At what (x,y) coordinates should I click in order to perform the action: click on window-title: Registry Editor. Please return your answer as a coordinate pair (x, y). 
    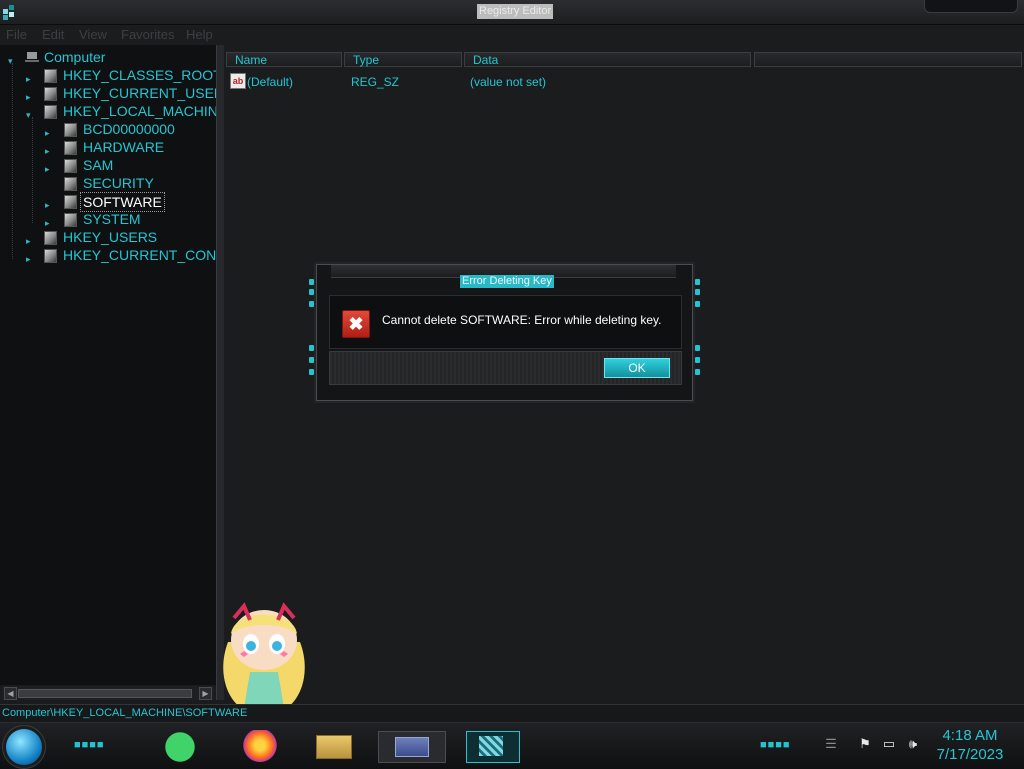
    Looking at the image, I should click on (515, 11).